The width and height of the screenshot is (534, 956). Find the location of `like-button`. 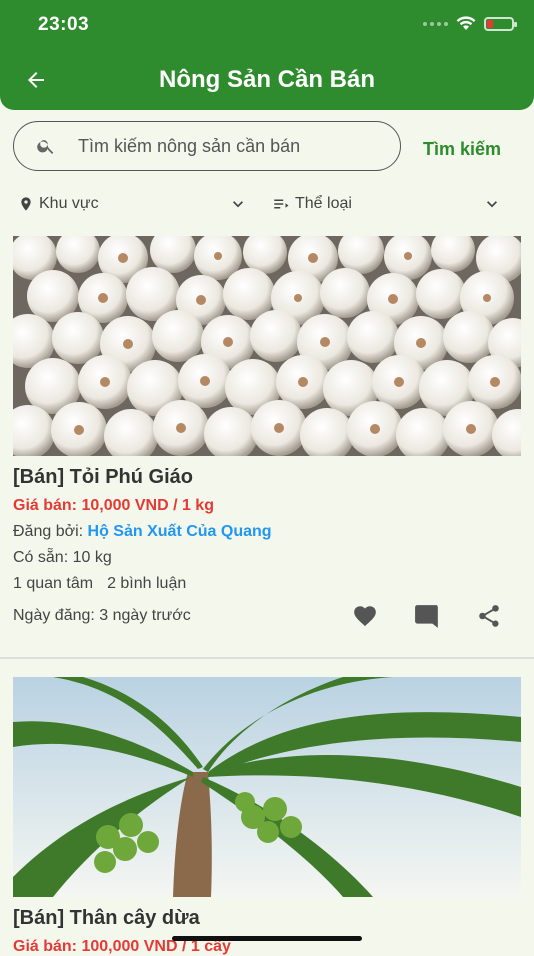

like-button is located at coordinates (365, 616).